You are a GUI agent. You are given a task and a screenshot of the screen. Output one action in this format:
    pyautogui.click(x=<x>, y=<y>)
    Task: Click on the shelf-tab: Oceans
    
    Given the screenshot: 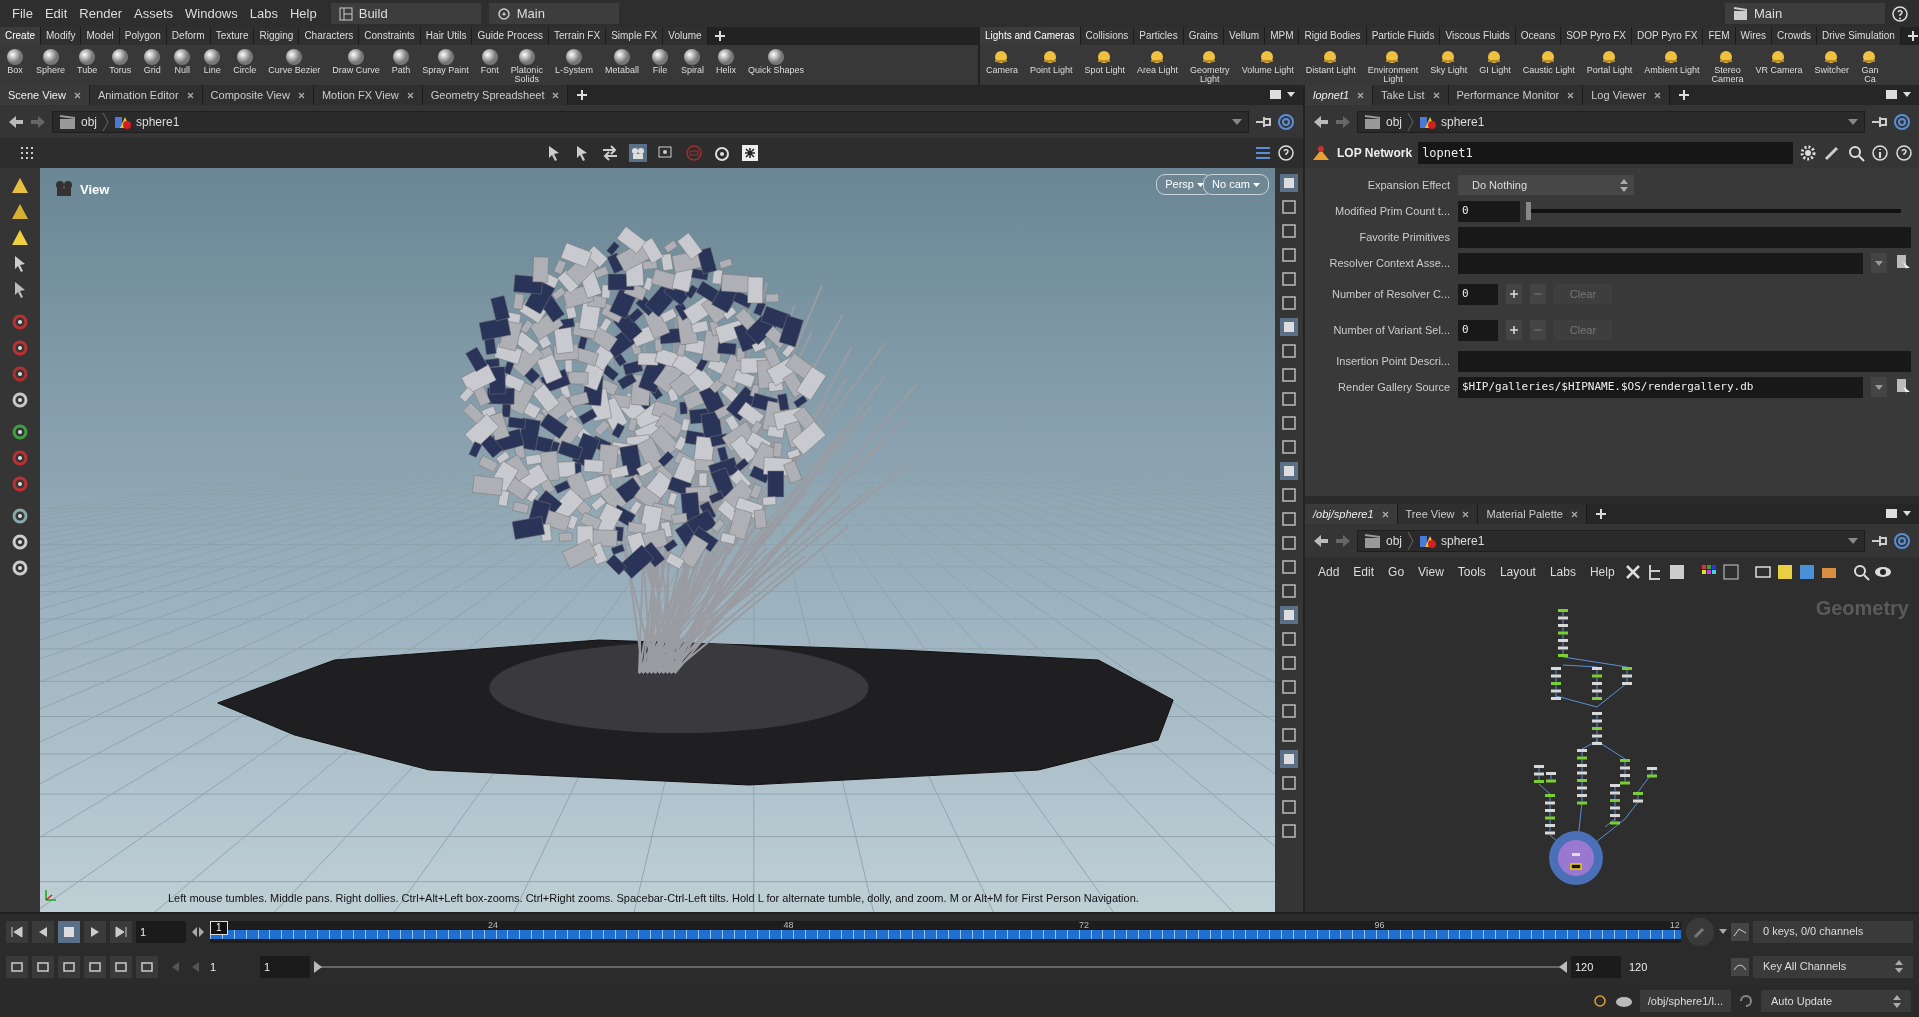 What is the action you would take?
    pyautogui.click(x=1538, y=36)
    